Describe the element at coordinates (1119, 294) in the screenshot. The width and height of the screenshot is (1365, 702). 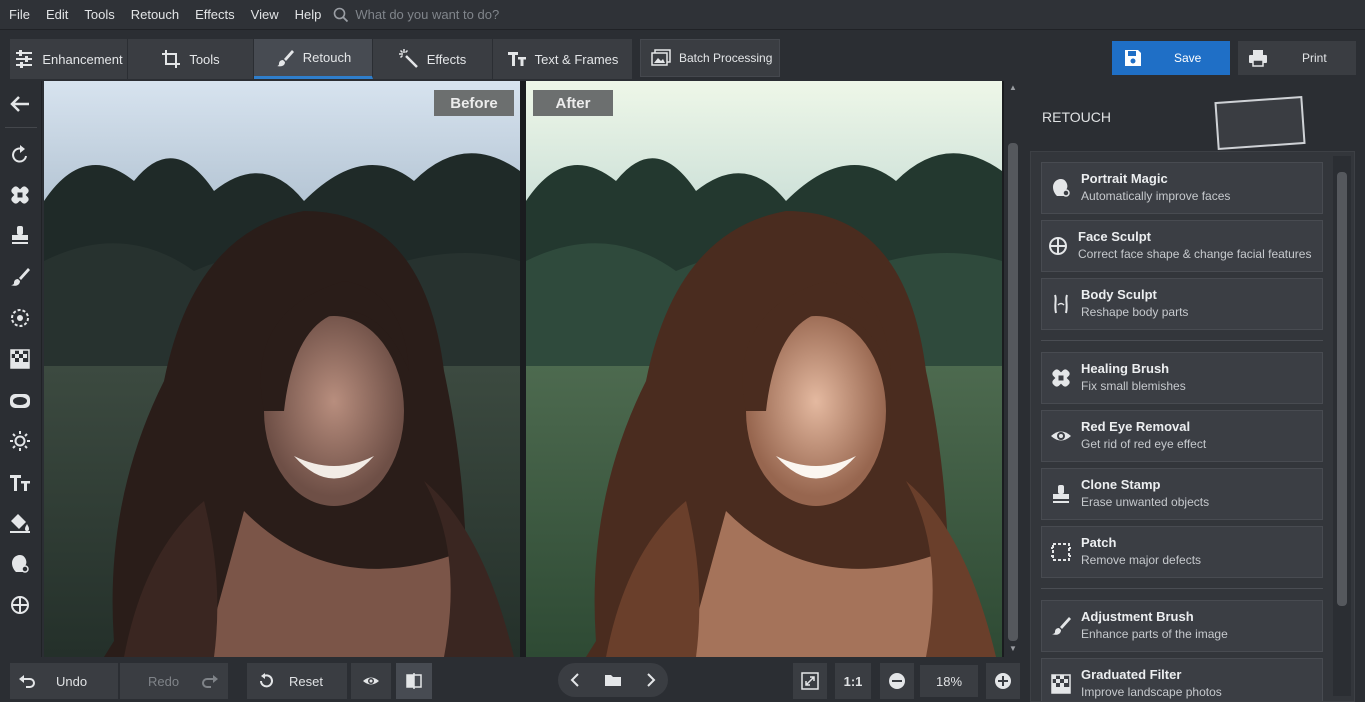
I see `item-title: Body Sculpt` at that location.